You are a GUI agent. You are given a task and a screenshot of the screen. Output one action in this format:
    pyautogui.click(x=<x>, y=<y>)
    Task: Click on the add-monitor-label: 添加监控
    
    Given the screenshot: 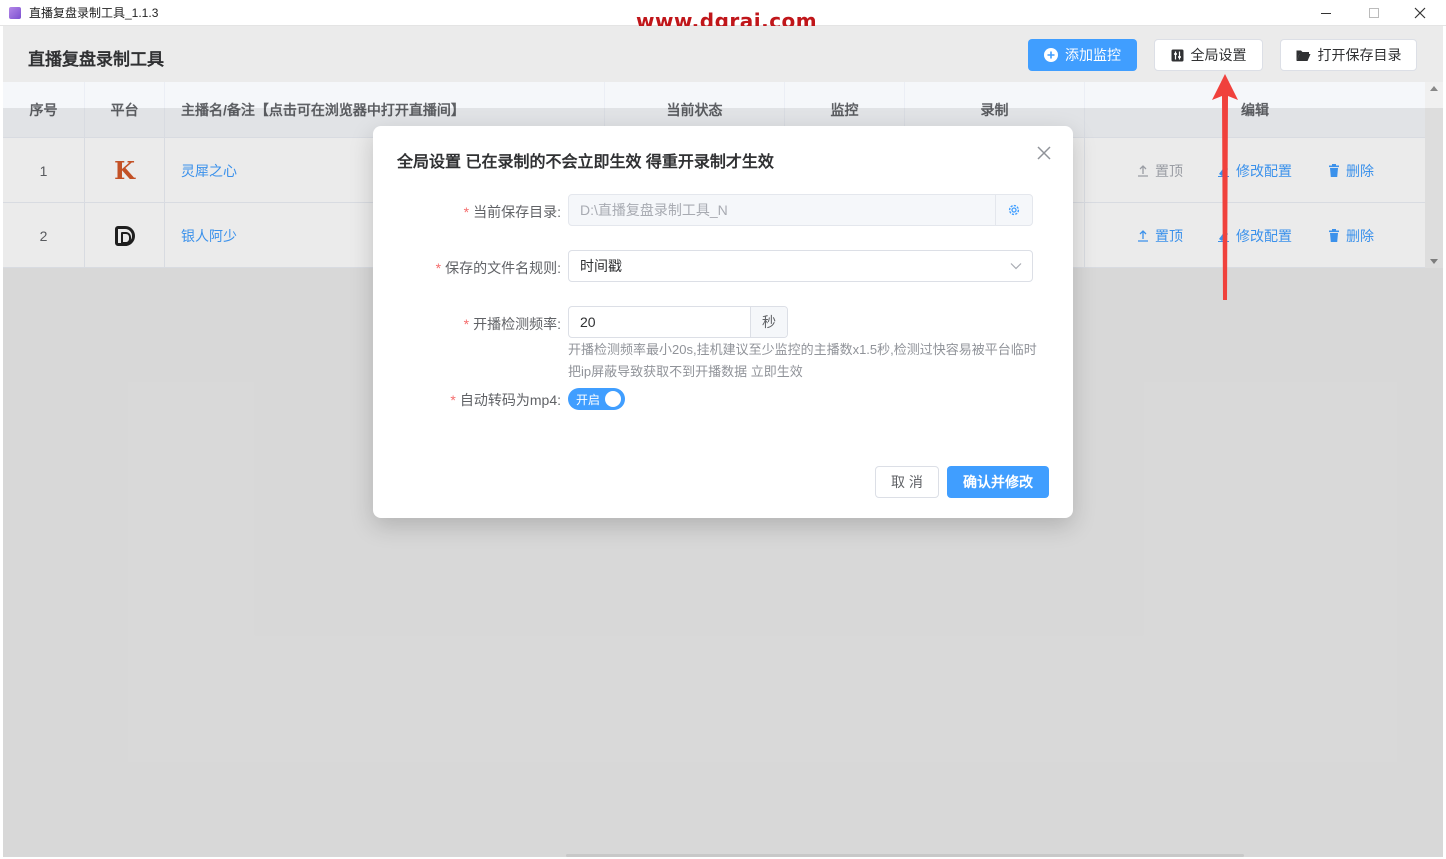 What is the action you would take?
    pyautogui.click(x=1093, y=55)
    